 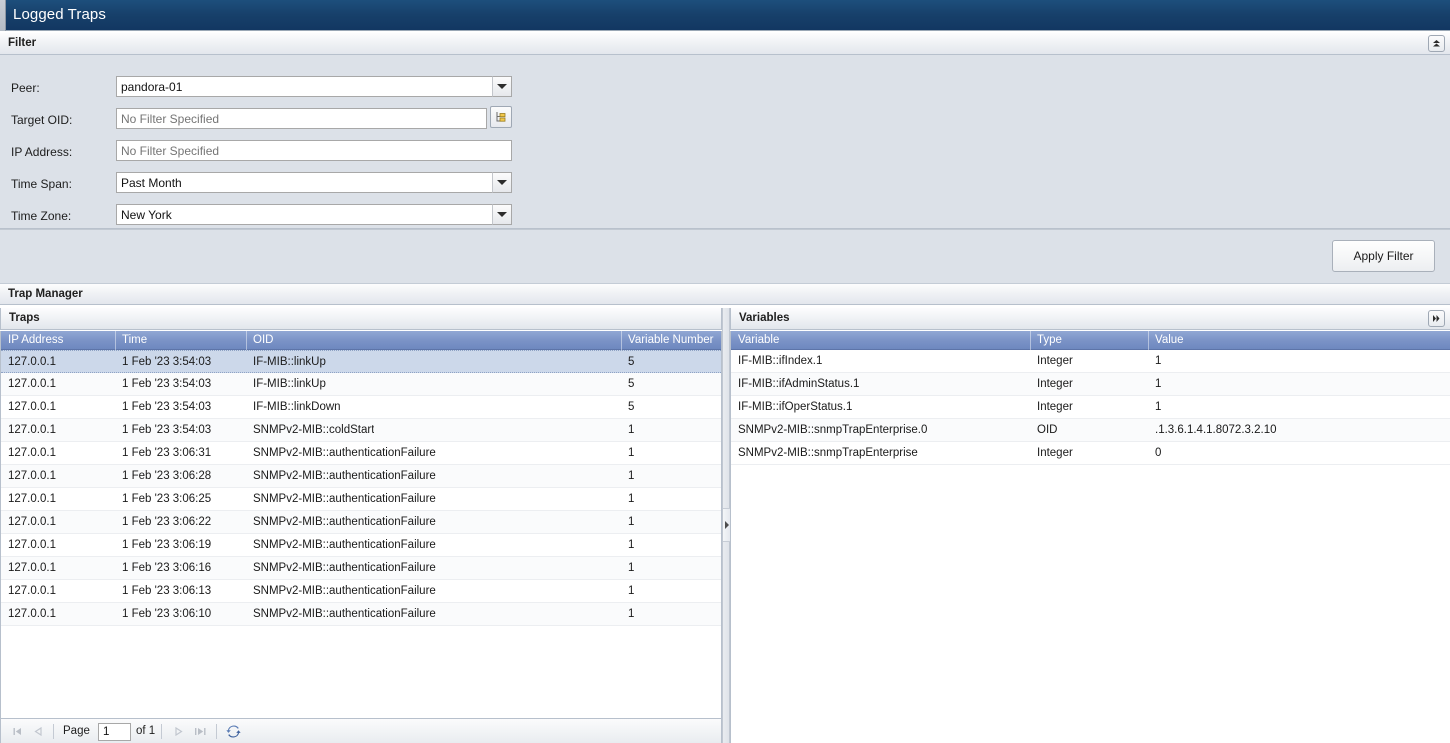 I want to click on table-row: IF-MIB::ifAdminStatus.1 Integer 1, so click(x=1090, y=384).